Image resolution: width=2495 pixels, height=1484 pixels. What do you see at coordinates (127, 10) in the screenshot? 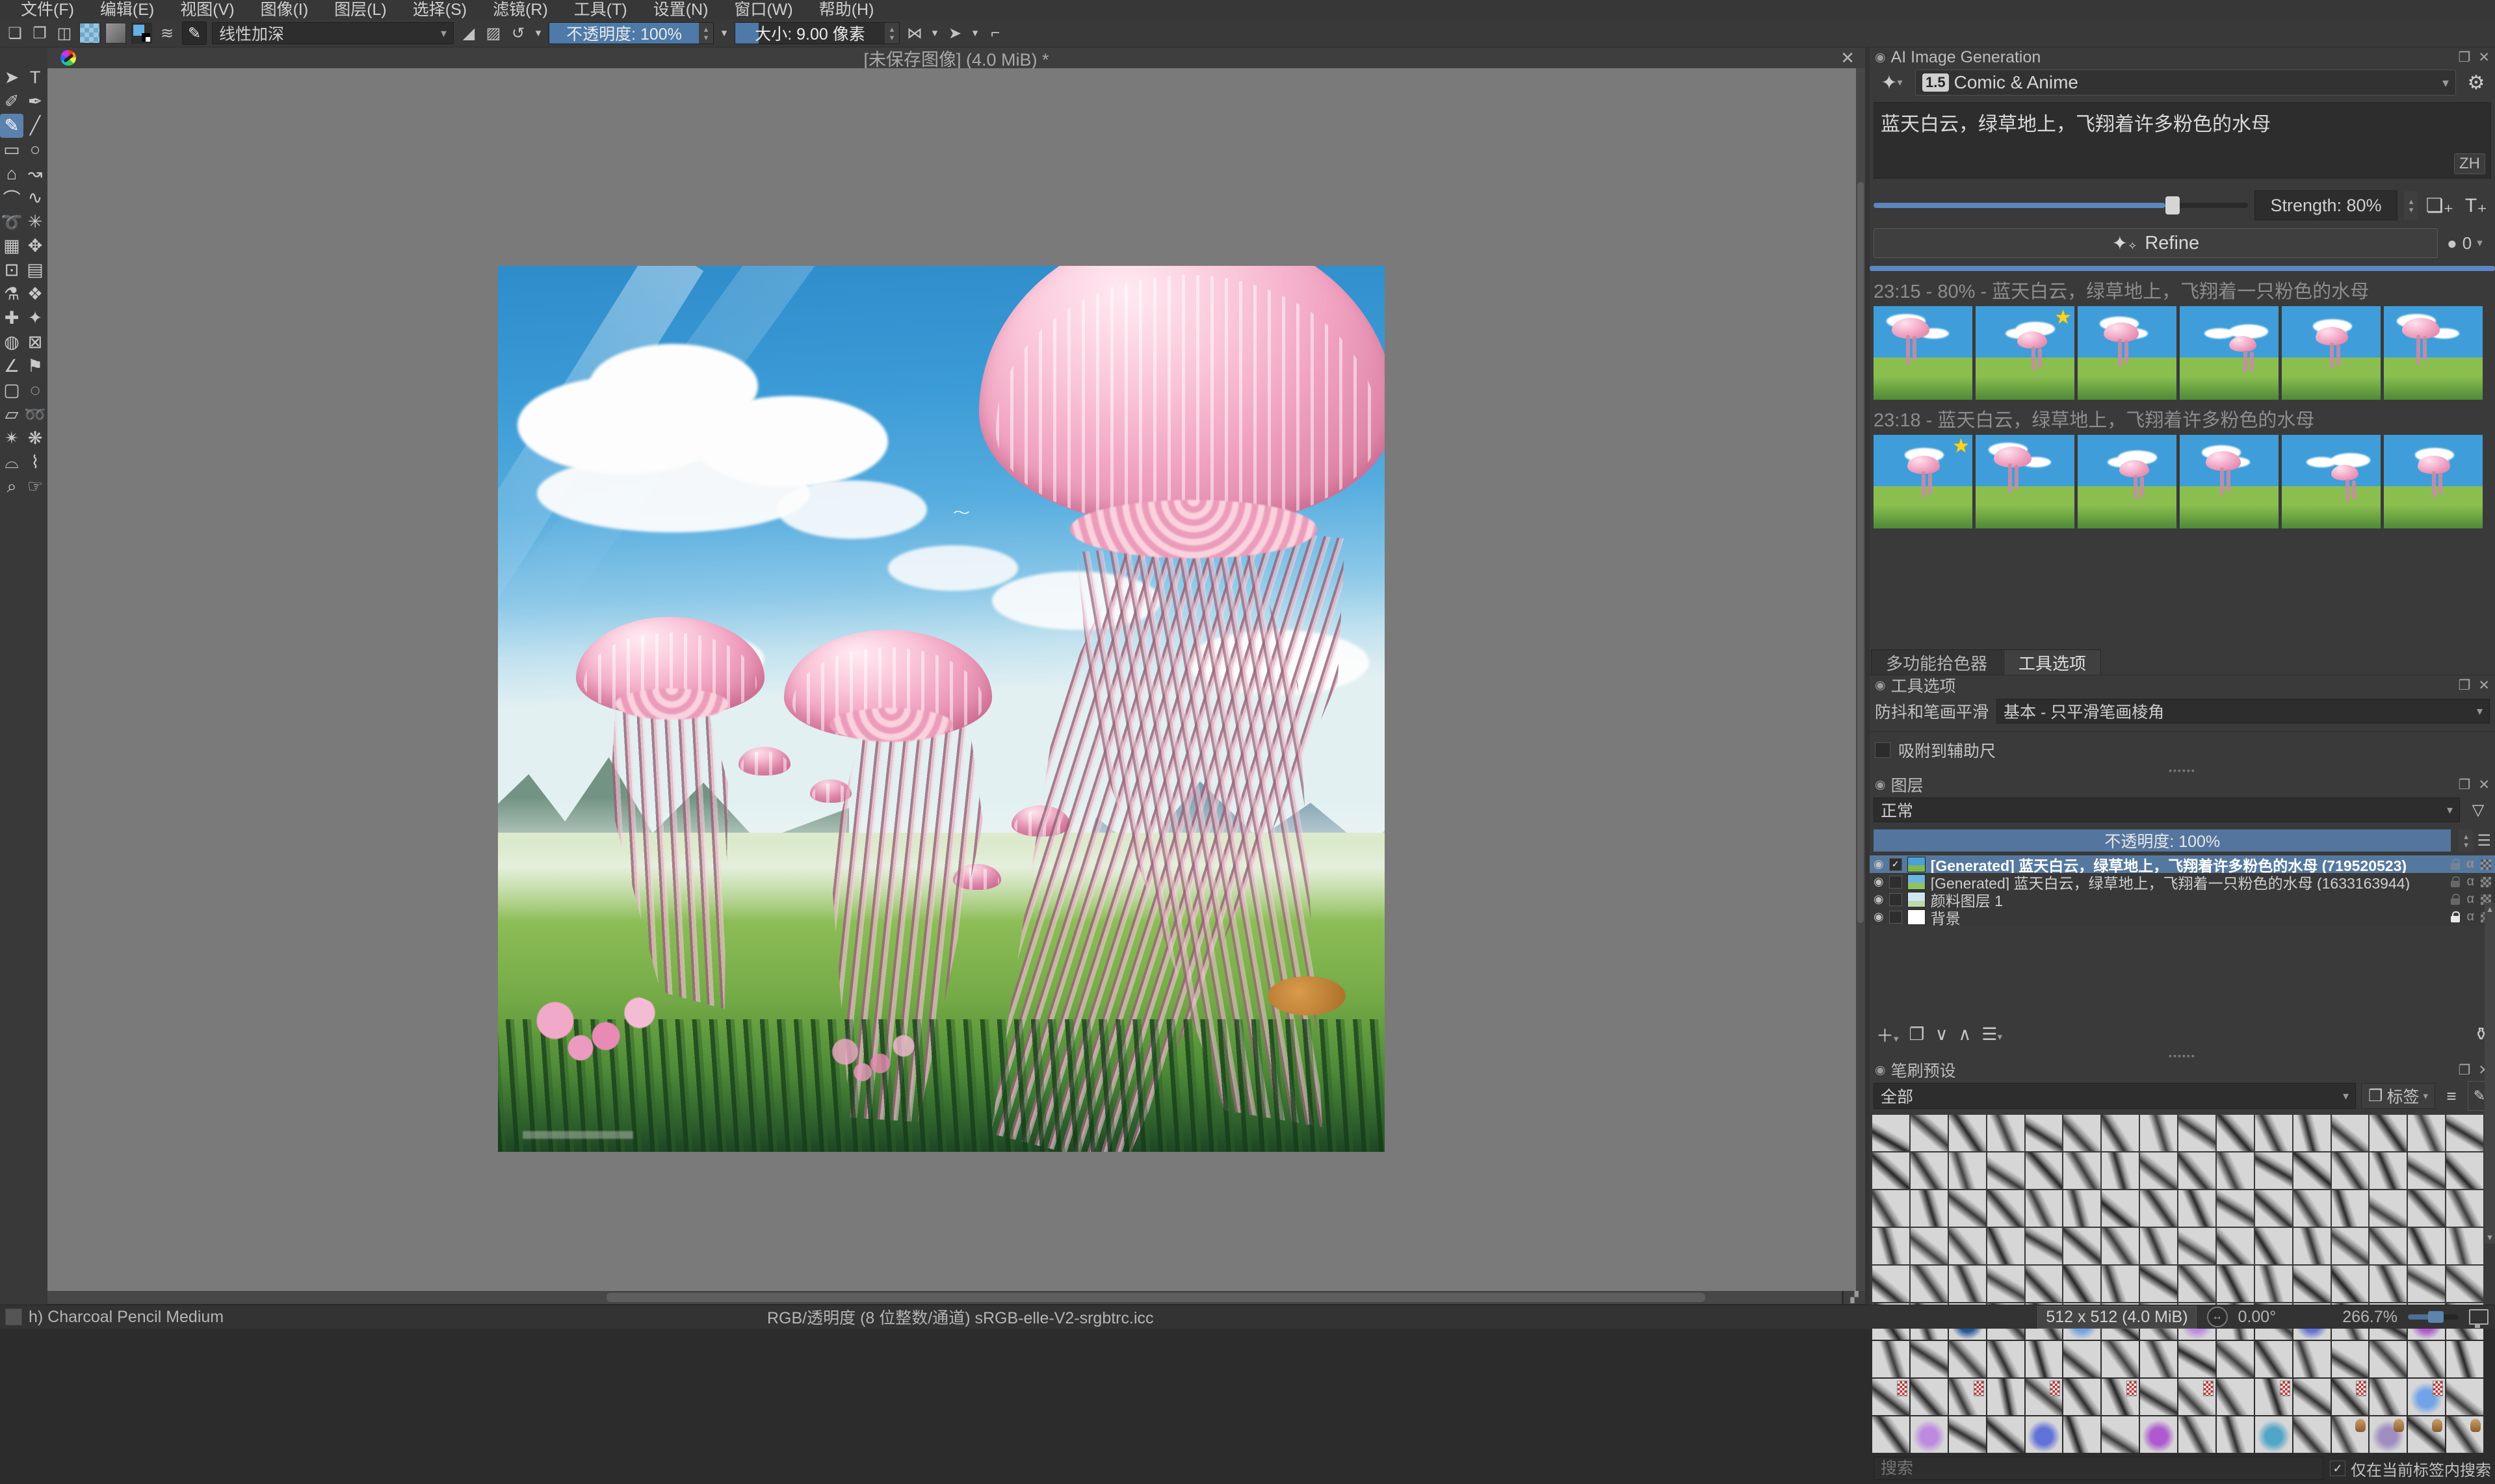
I see `menu-item-1: 编辑(E)` at bounding box center [127, 10].